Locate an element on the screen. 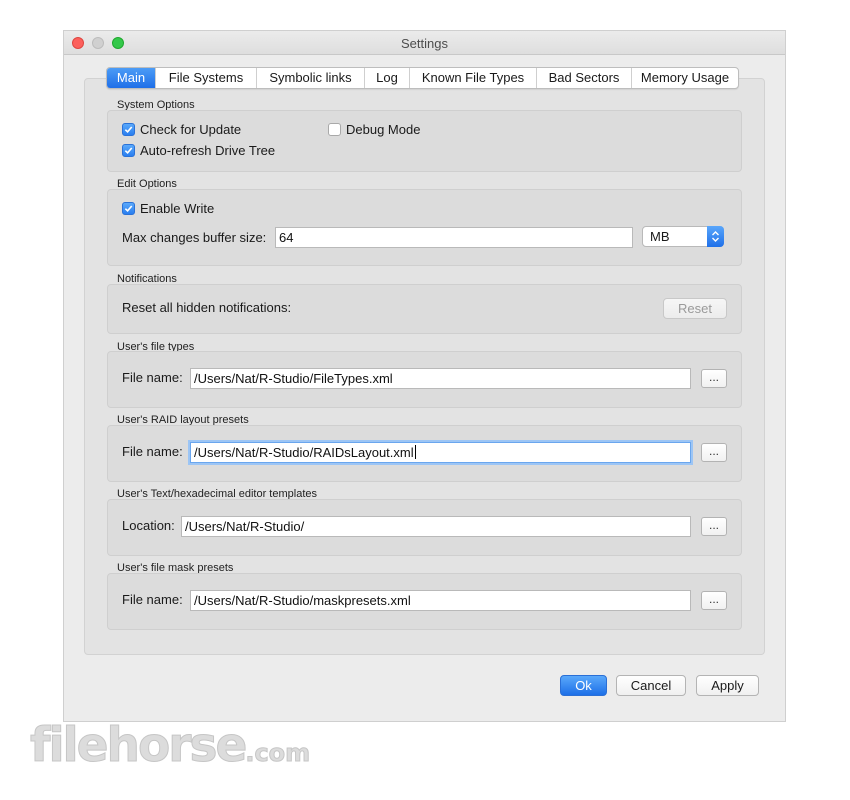  tab-bad-sectors: Bad Sectors is located at coordinates (583, 78).